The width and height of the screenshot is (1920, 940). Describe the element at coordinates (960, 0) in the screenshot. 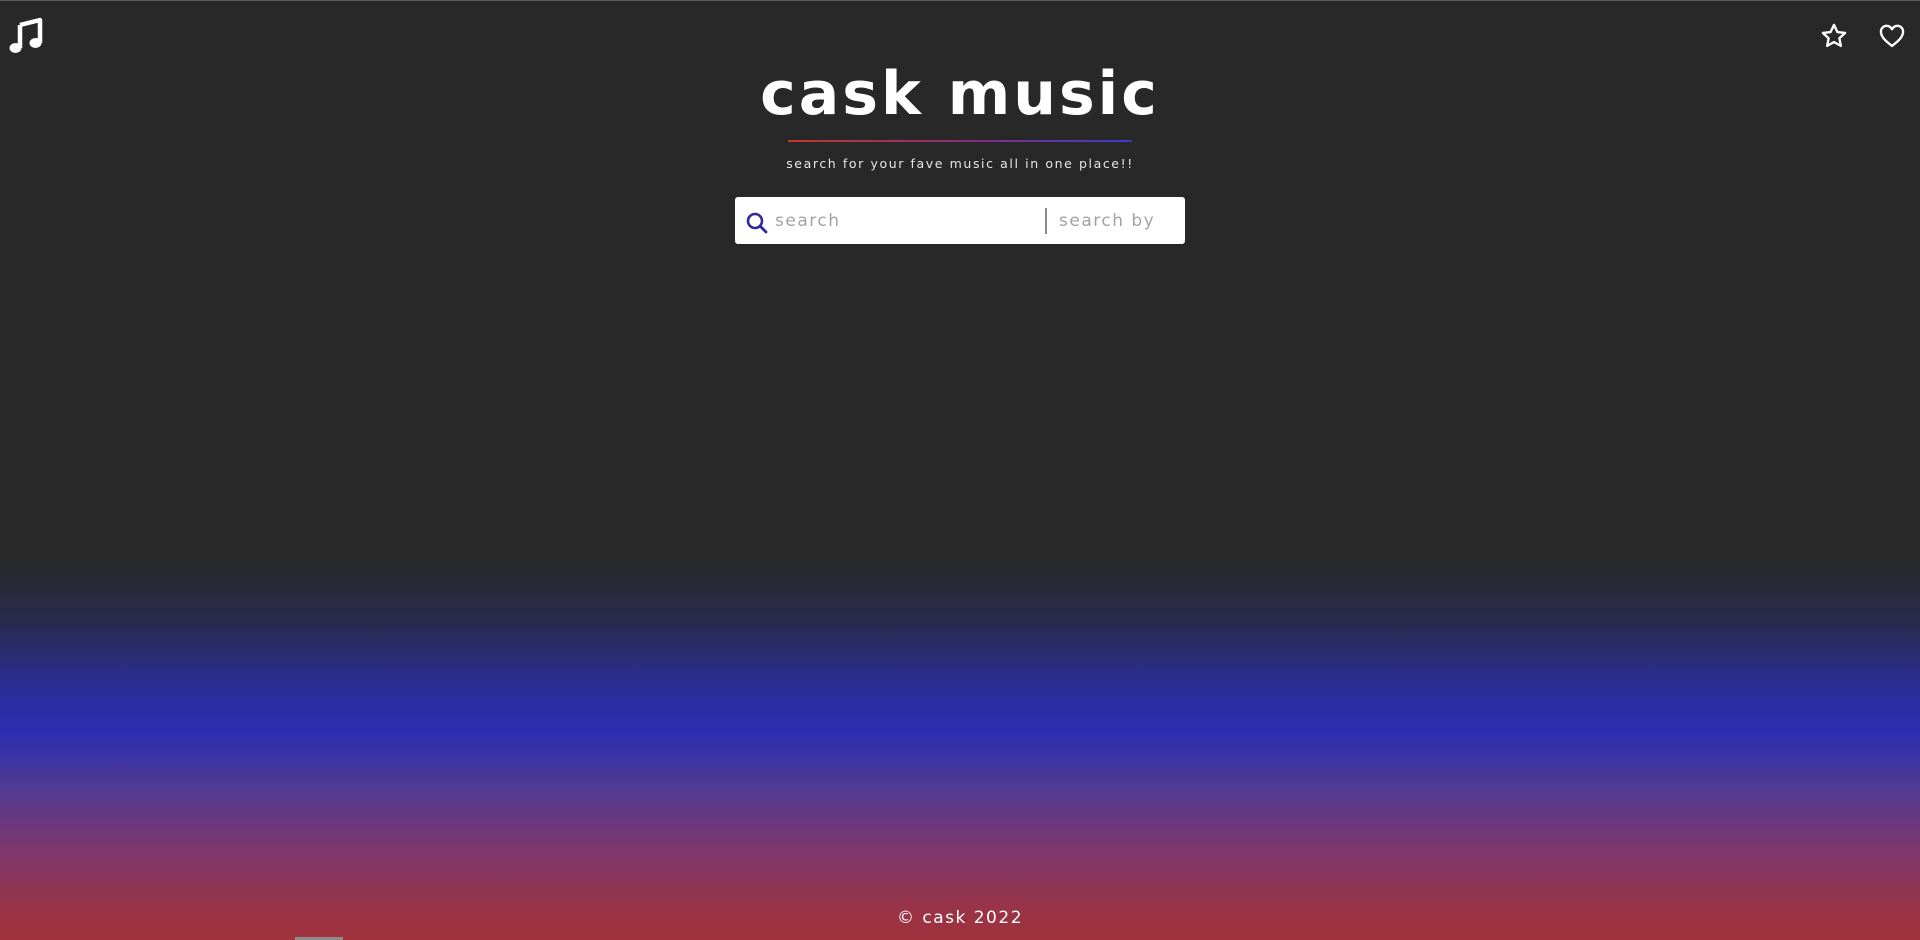

I see `top-border` at that location.